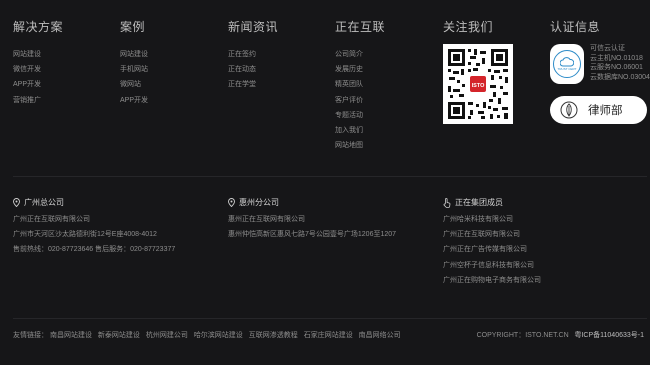 The image size is (650, 365). What do you see at coordinates (522, 335) in the screenshot?
I see `copyright-text: COPYRIGHT：ISTO.NET.CN` at bounding box center [522, 335].